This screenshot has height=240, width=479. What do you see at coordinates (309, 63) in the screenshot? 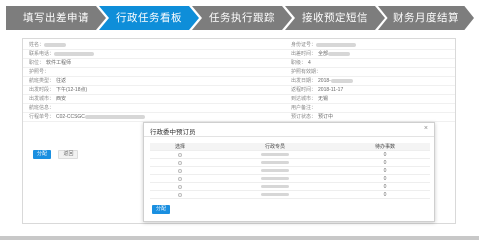
I see `field-value: 4` at bounding box center [309, 63].